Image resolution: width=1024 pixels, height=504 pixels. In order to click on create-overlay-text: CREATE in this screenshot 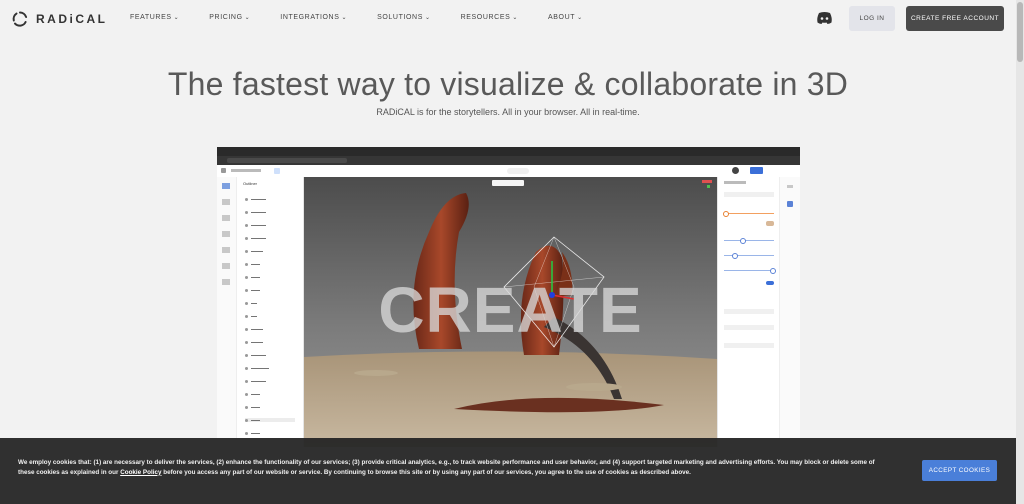, I will do `click(510, 310)`.